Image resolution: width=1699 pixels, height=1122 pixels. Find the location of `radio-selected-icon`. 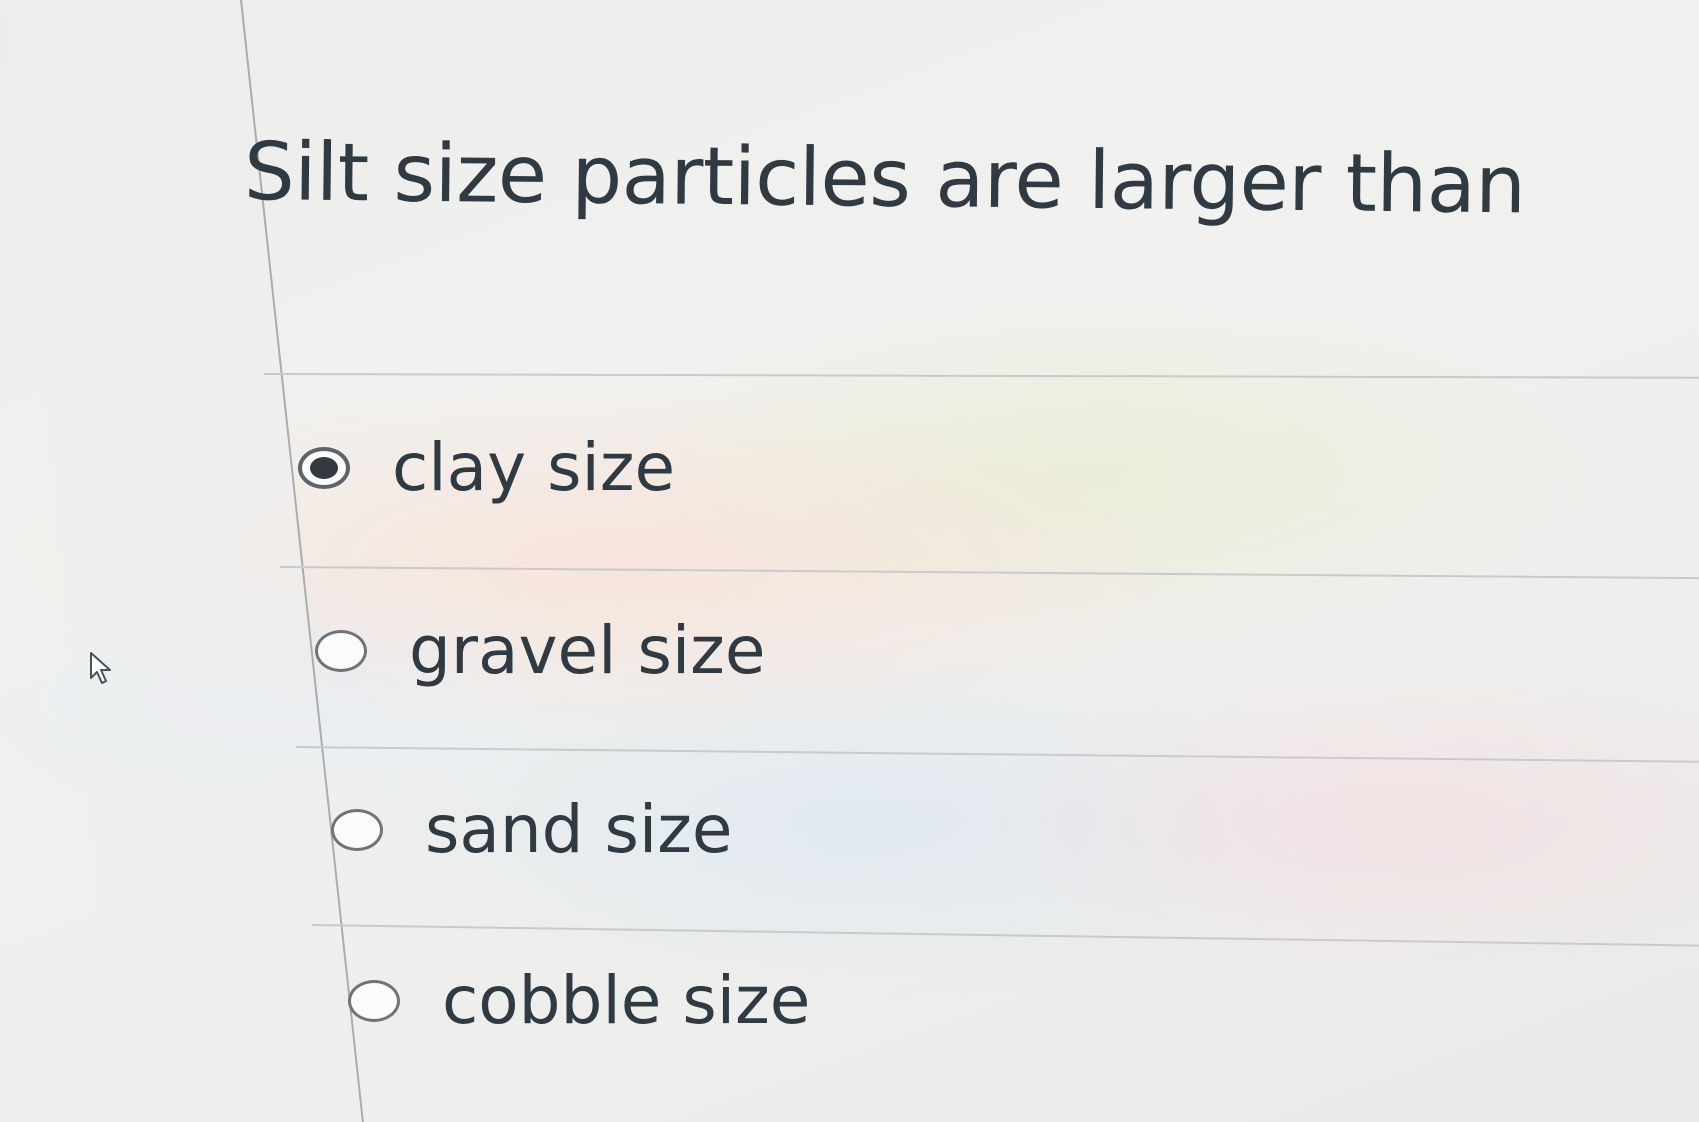

radio-selected-icon is located at coordinates (324, 468).